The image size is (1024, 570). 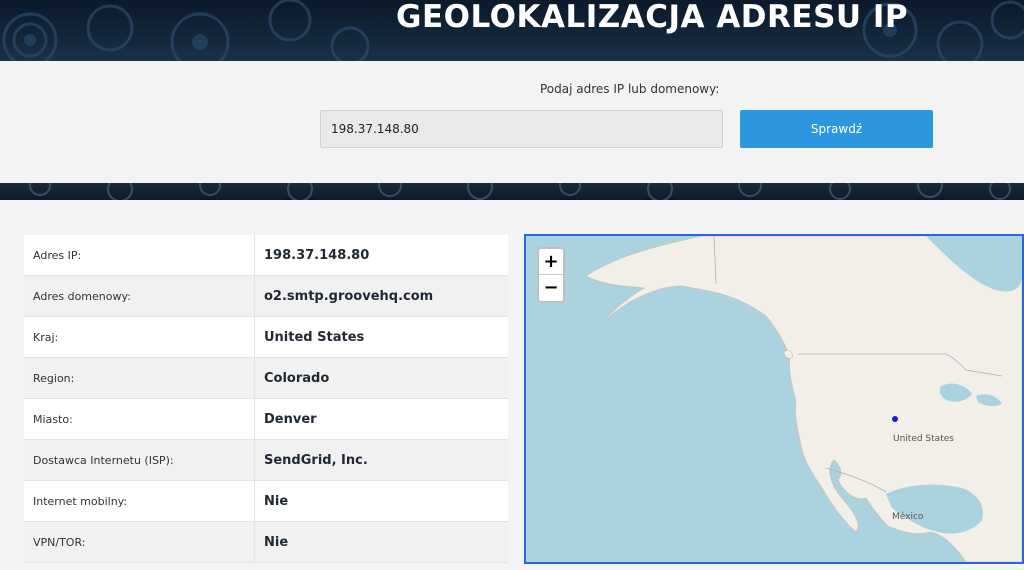 What do you see at coordinates (139, 542) in the screenshot?
I see `info-label: VPN/TOR:` at bounding box center [139, 542].